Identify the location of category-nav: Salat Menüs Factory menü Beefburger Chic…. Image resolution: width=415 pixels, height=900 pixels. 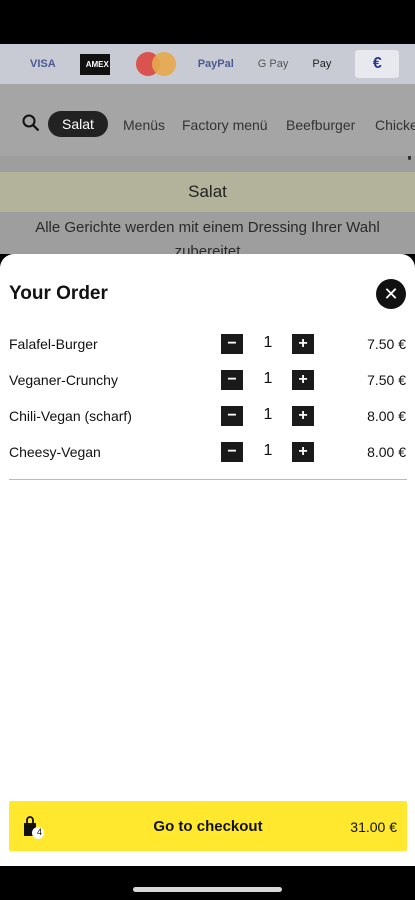
(207, 120).